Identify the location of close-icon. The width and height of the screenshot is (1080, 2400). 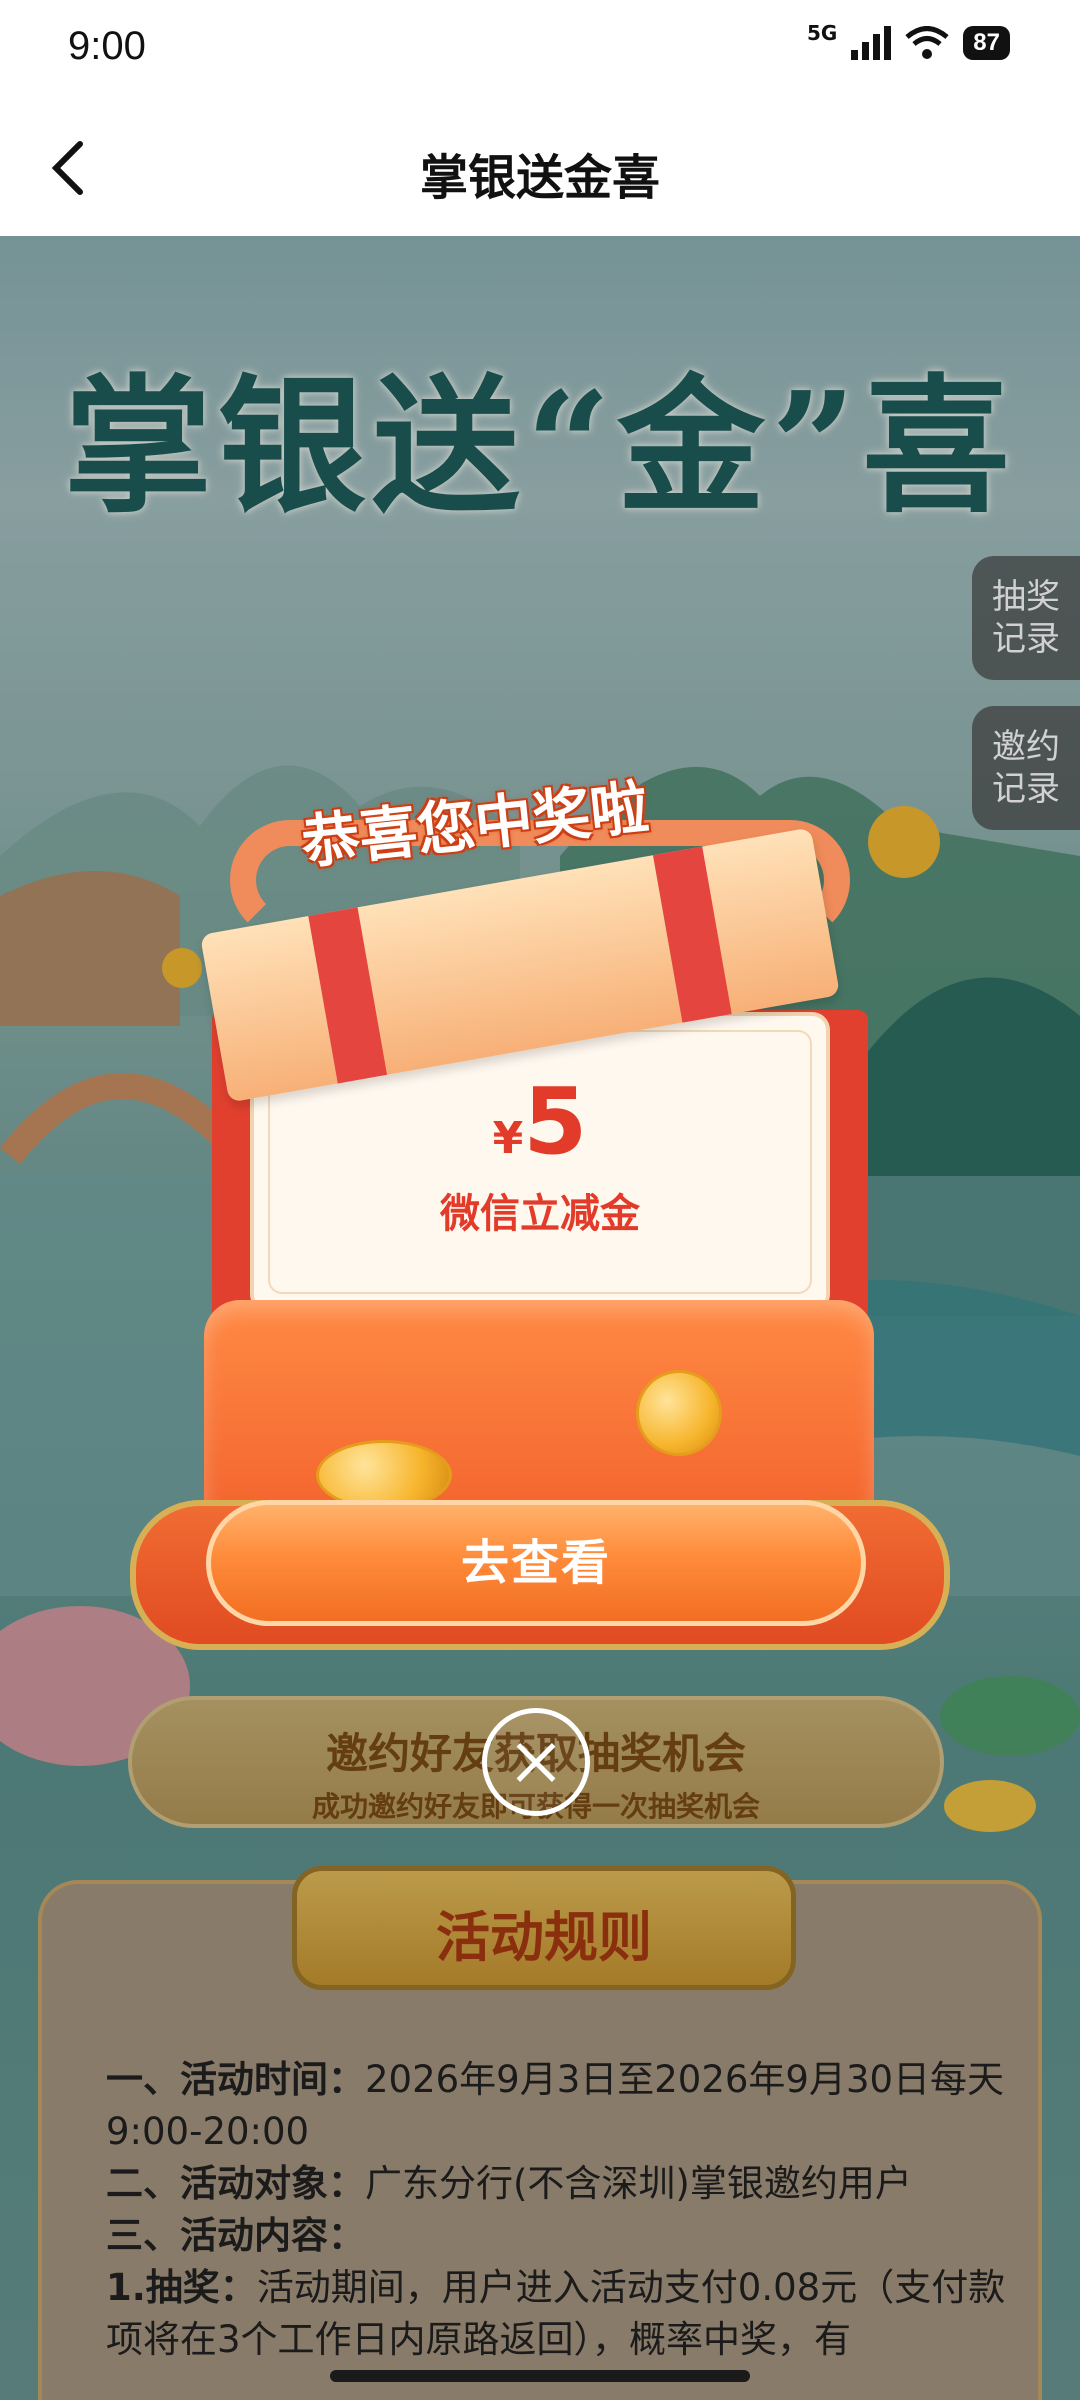
(536, 1762).